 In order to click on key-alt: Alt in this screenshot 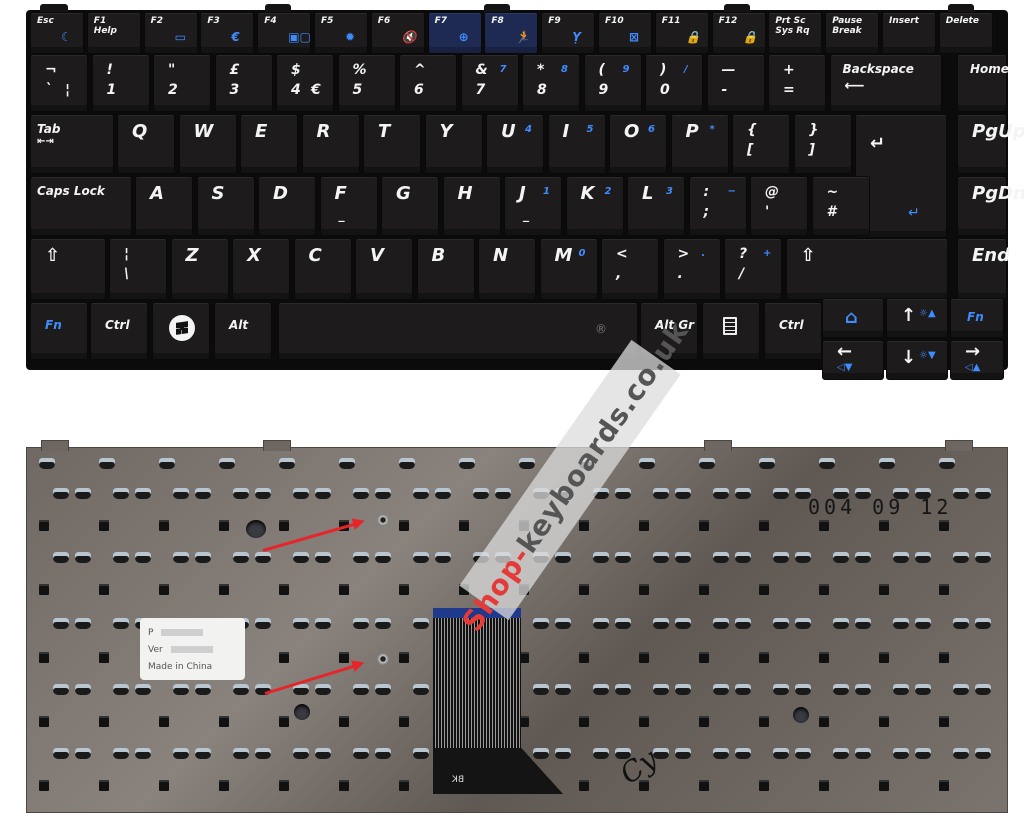, I will do `click(243, 331)`.